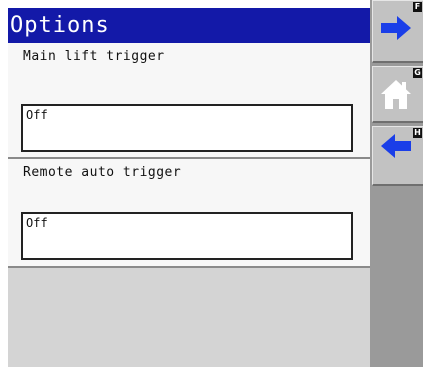 The image size is (423, 367). Describe the element at coordinates (417, 7) in the screenshot. I see `softkey-f-label: F` at that location.